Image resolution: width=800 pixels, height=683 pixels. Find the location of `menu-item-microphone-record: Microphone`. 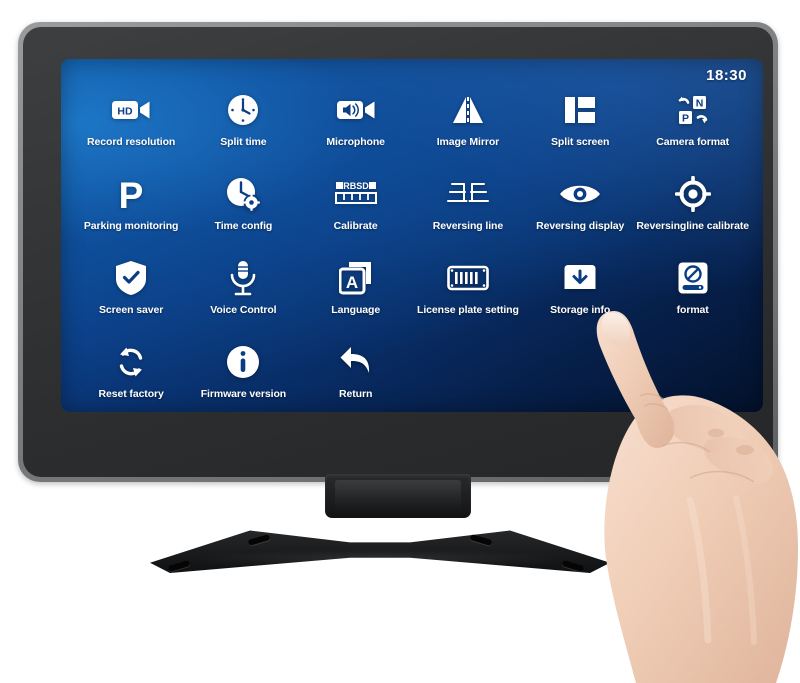

menu-item-microphone-record: Microphone is located at coordinates (356, 126).